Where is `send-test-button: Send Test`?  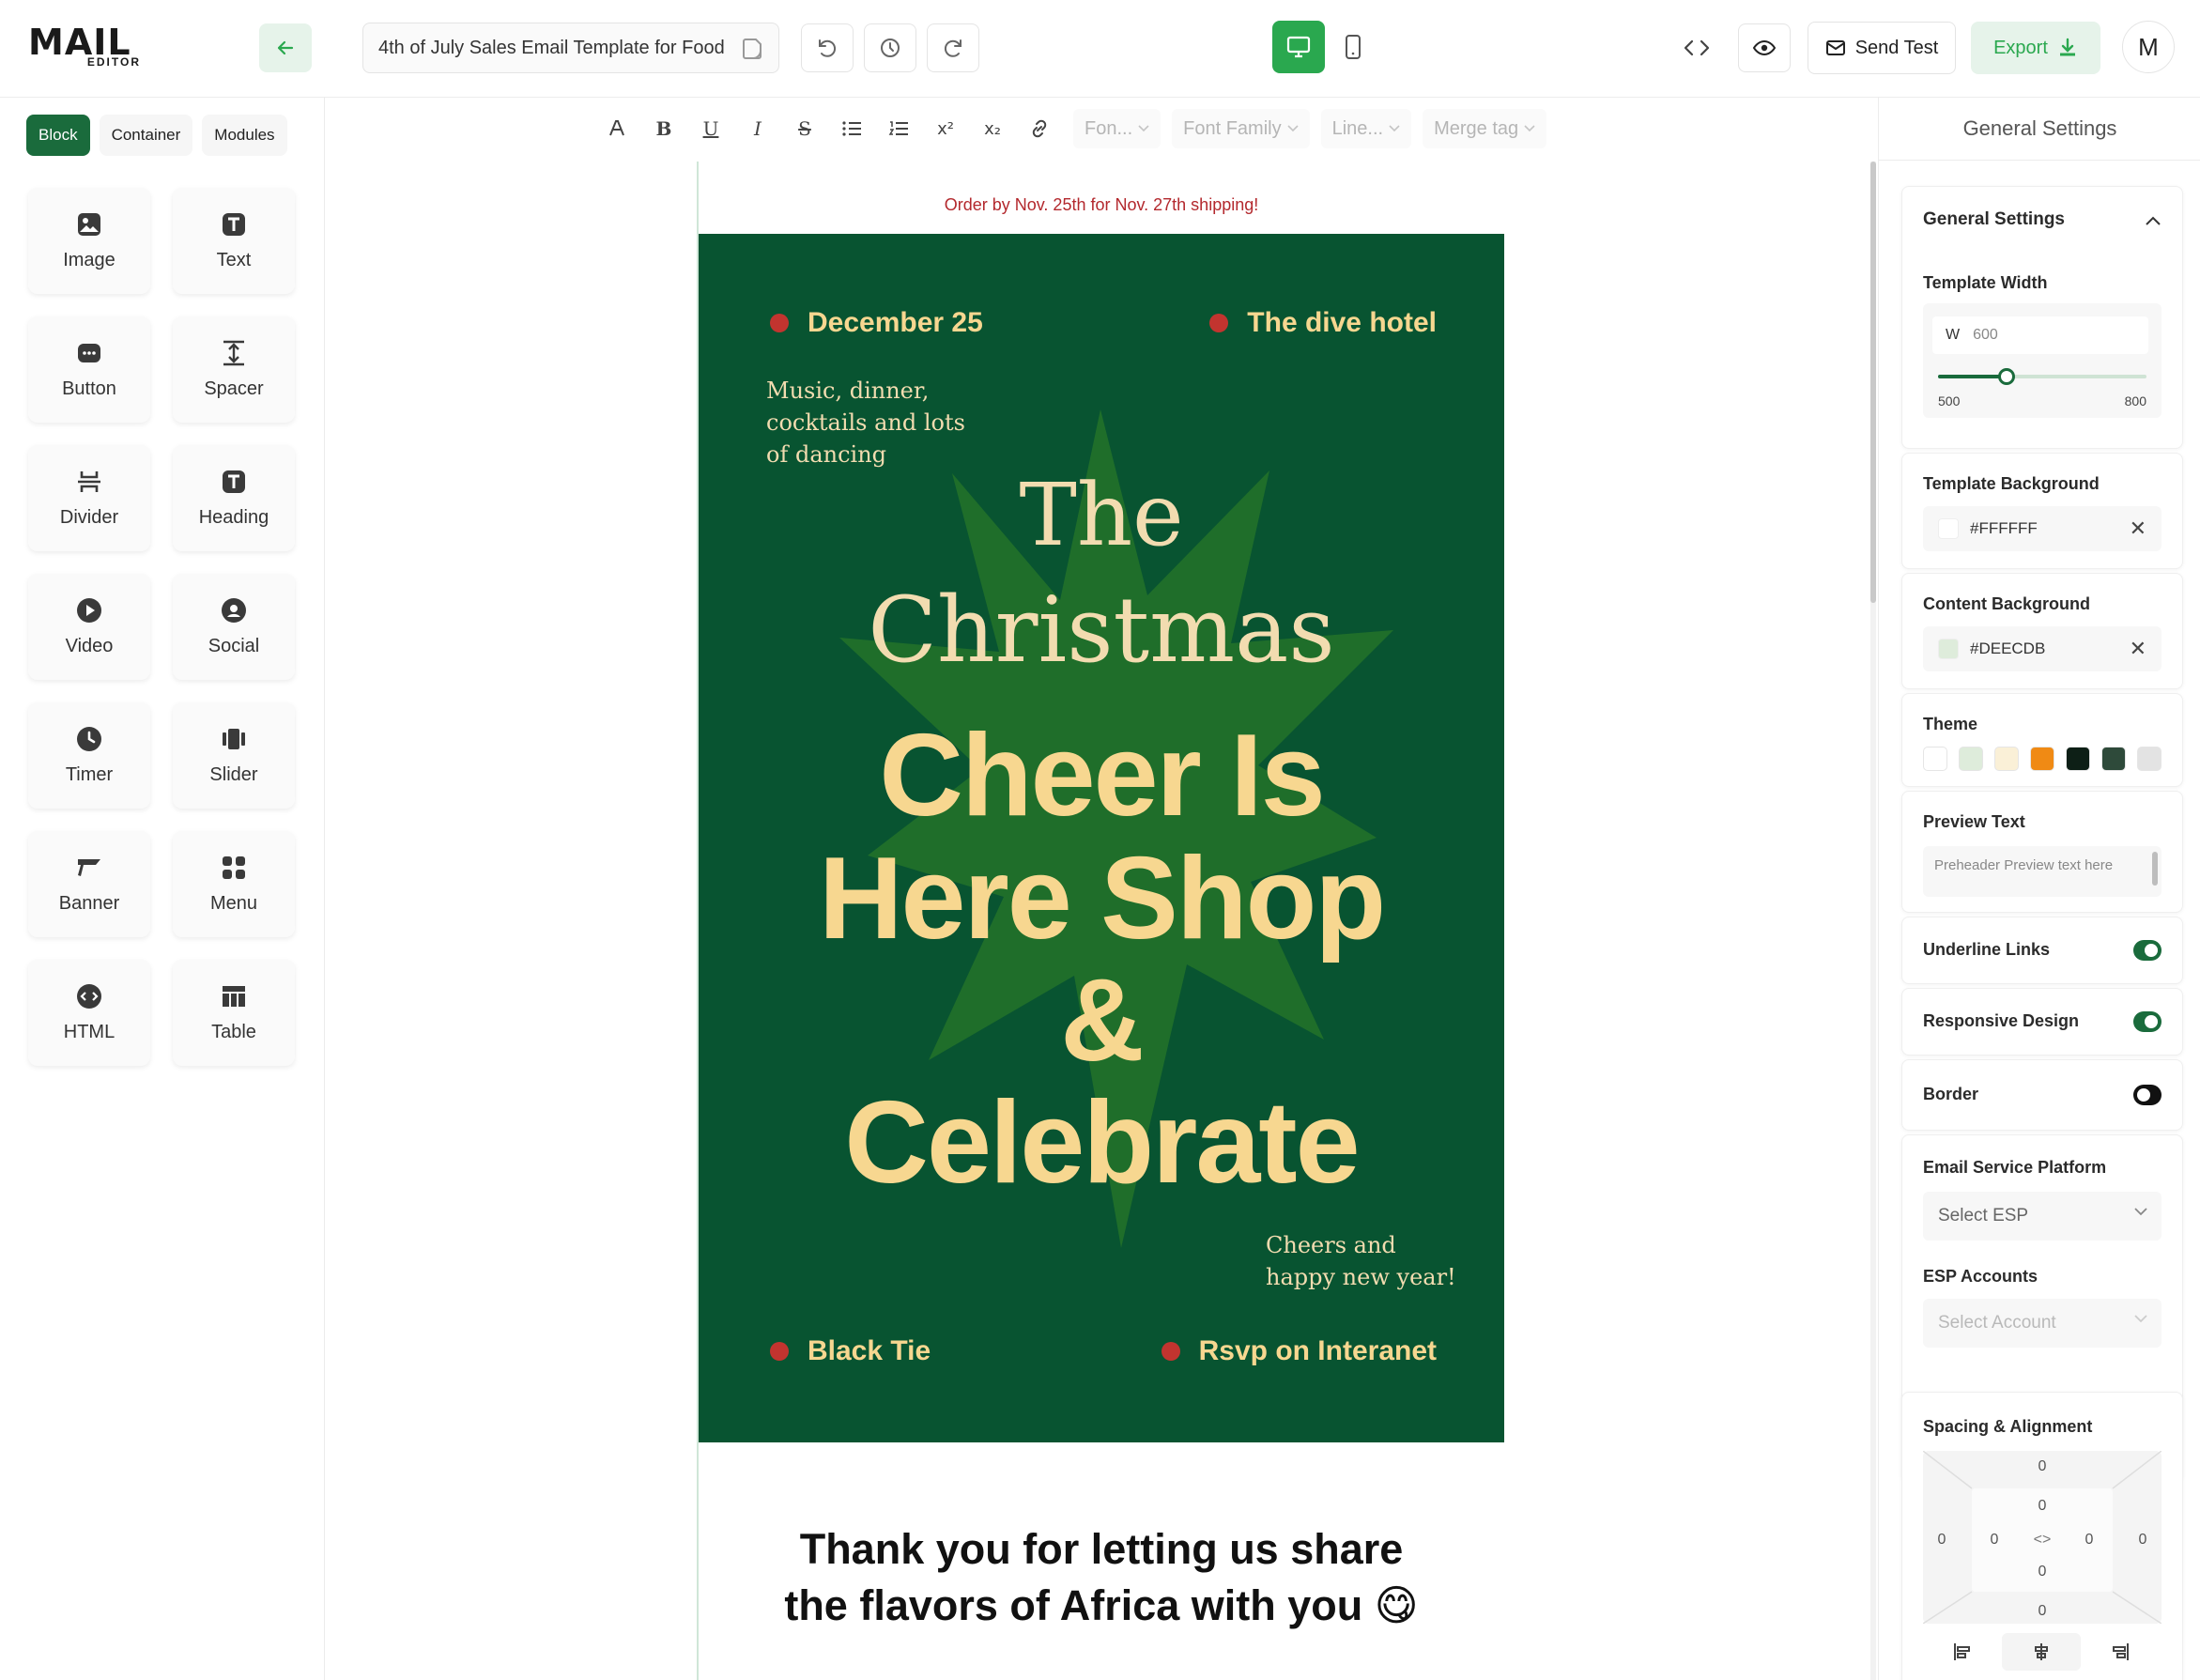 send-test-button: Send Test is located at coordinates (1882, 48).